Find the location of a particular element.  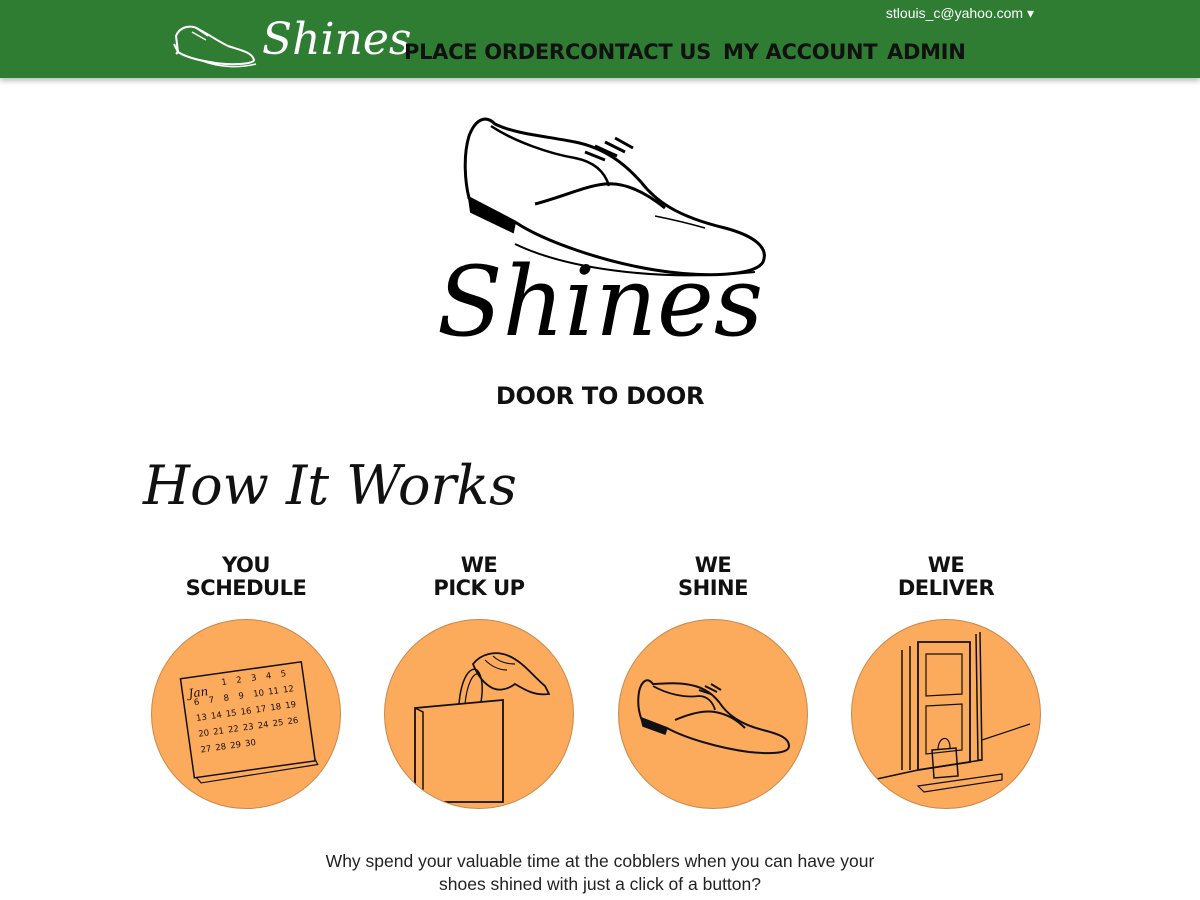

nav-admin: ADMIN is located at coordinates (926, 52).